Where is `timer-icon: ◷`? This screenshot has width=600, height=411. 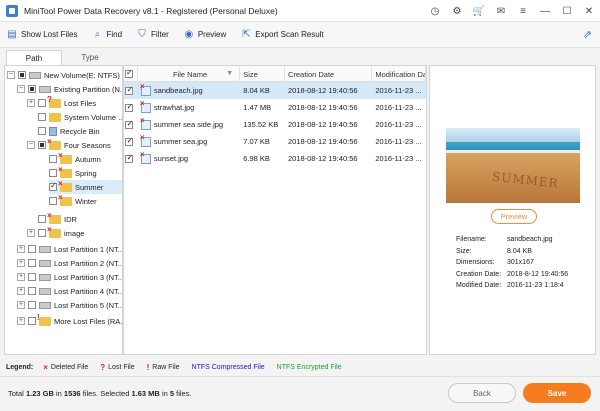 timer-icon: ◷ is located at coordinates (435, 11).